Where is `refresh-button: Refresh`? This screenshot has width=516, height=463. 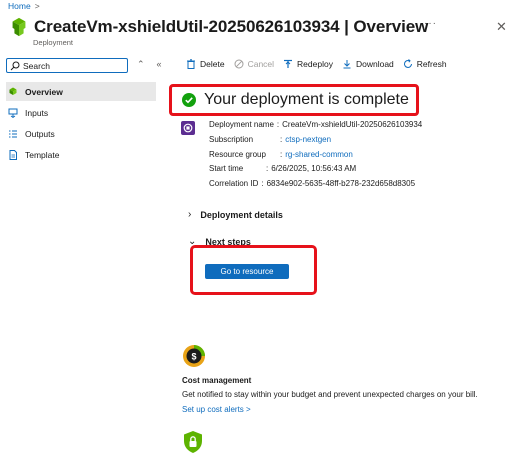
refresh-button: Refresh is located at coordinates (425, 64).